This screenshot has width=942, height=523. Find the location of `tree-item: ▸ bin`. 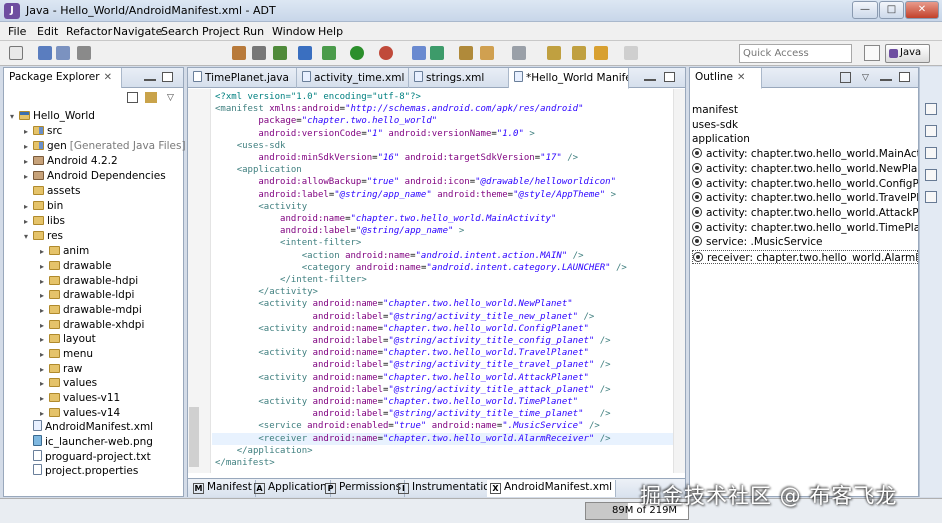

tree-item: ▸ bin is located at coordinates (43, 206).